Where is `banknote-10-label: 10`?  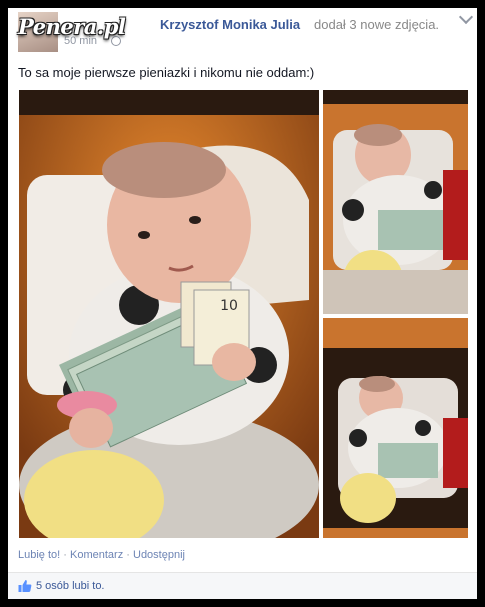 banknote-10-label: 10 is located at coordinates (229, 306).